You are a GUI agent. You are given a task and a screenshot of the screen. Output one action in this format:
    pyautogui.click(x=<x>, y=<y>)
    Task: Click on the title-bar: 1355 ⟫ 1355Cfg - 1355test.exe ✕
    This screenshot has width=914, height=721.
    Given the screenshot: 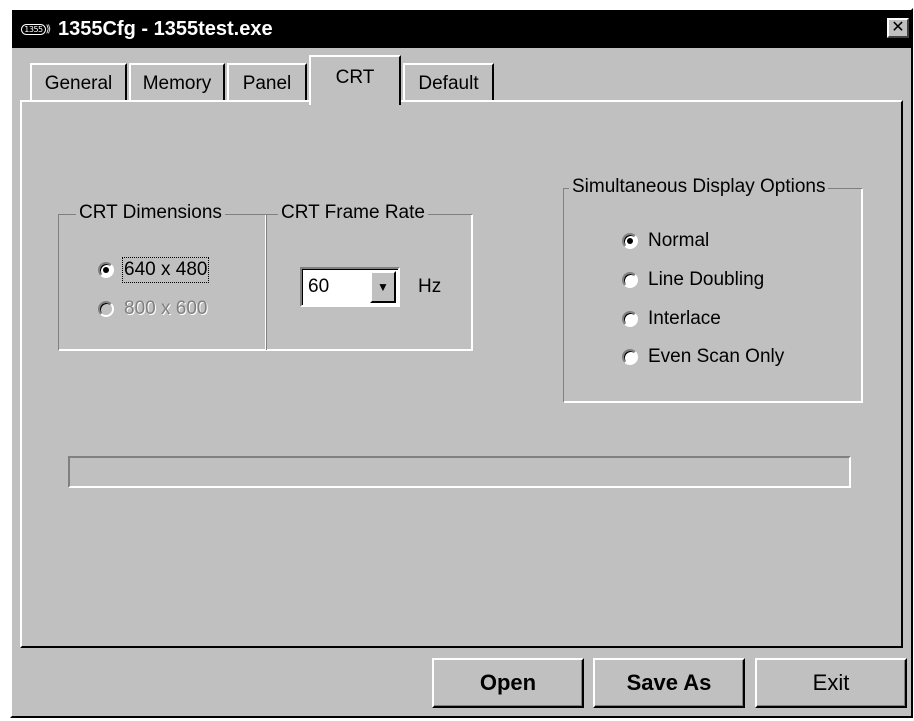 What is the action you would take?
    pyautogui.click(x=461, y=29)
    